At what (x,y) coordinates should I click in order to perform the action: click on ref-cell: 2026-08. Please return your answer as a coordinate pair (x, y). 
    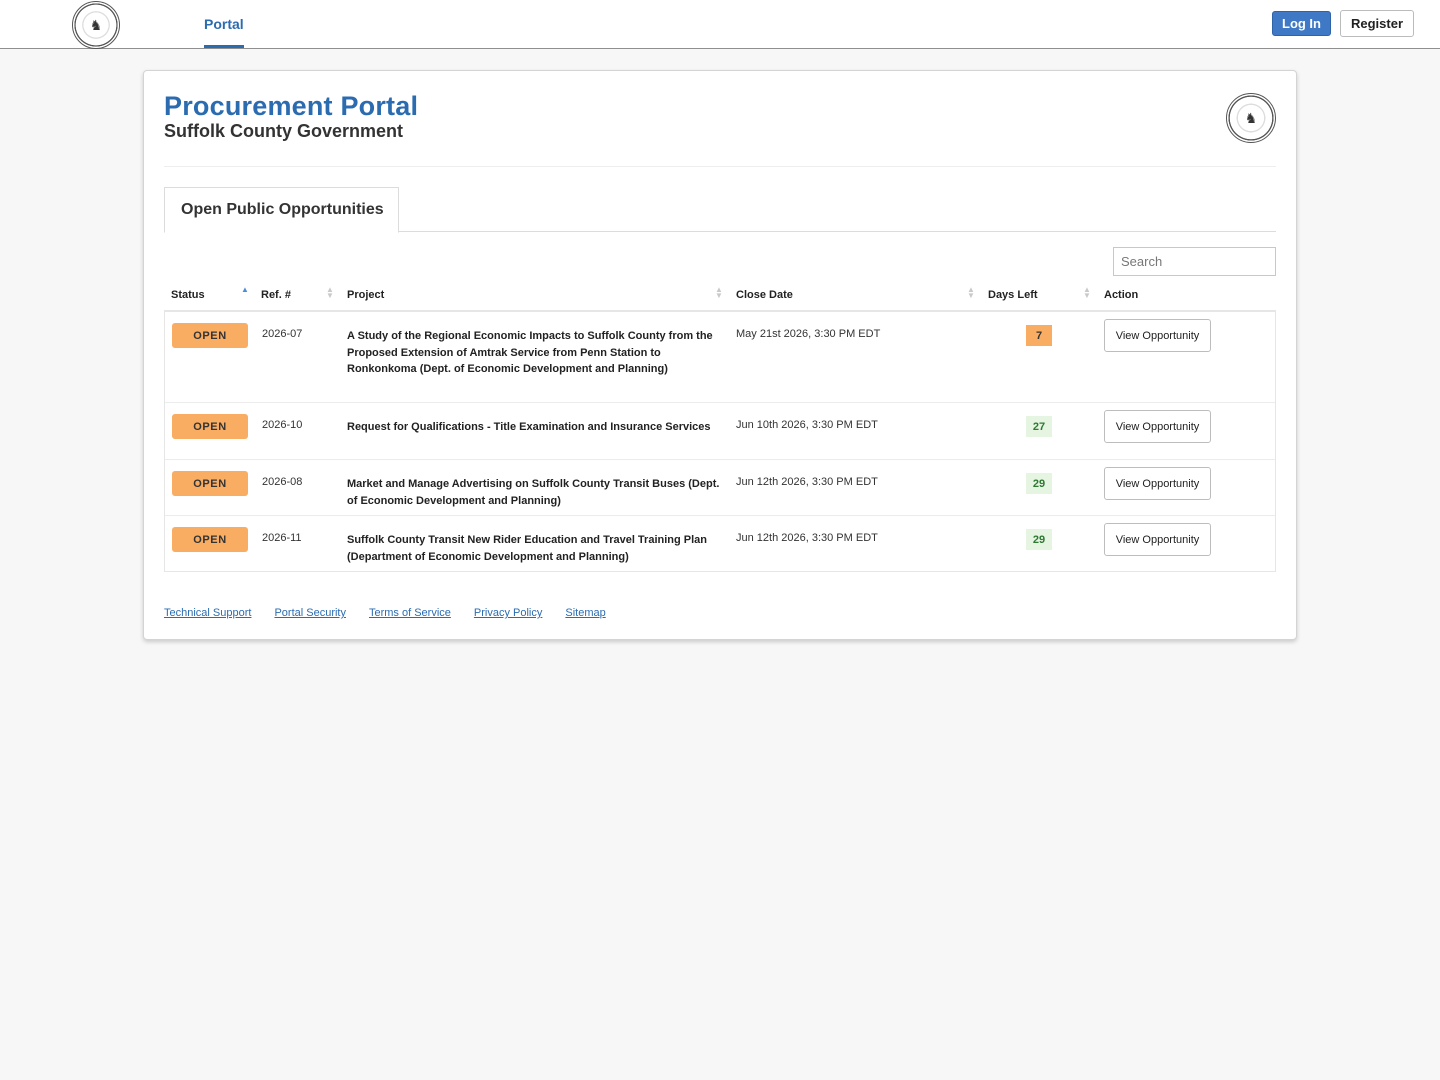
    Looking at the image, I should click on (282, 482).